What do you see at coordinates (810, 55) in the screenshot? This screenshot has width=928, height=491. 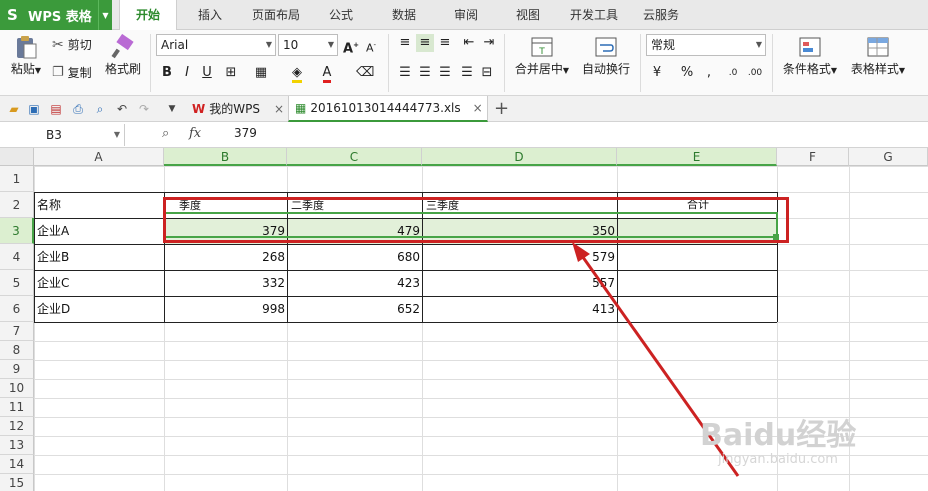 I see `conditional-format-button: 条件格式▼` at bounding box center [810, 55].